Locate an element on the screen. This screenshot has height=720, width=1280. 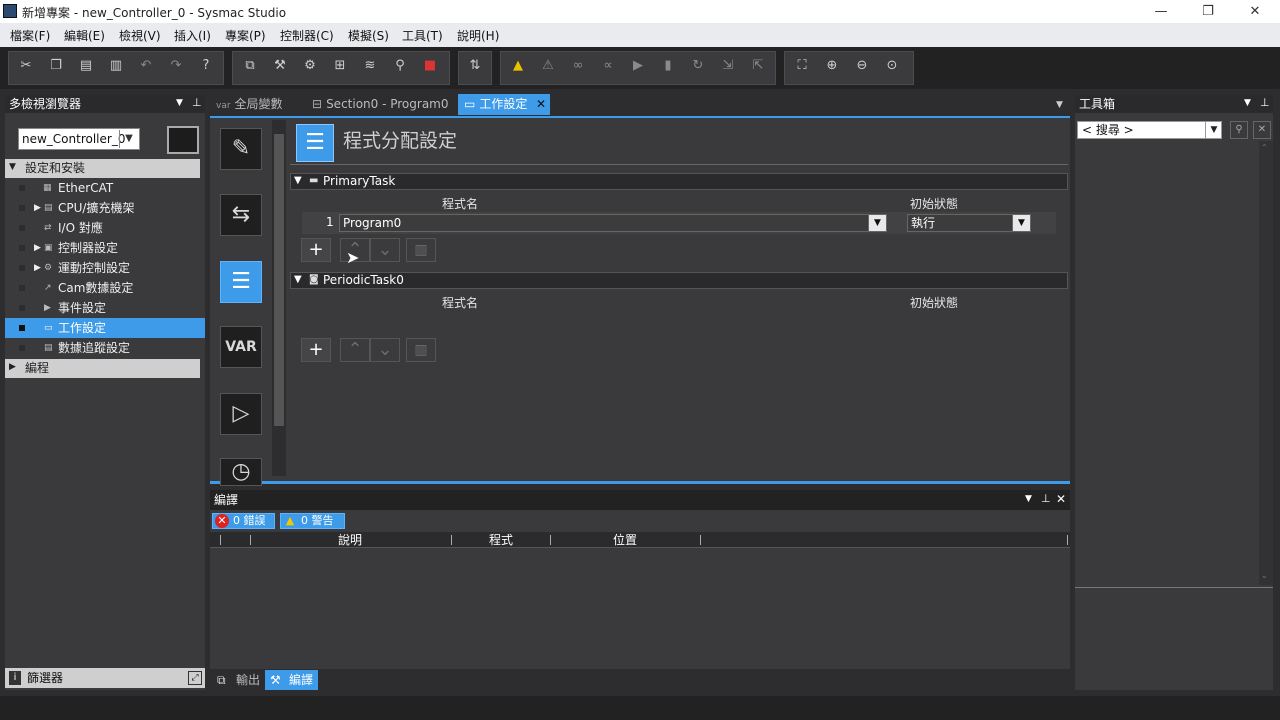
io-control-task-icon: ⇆ is located at coordinates (241, 215).